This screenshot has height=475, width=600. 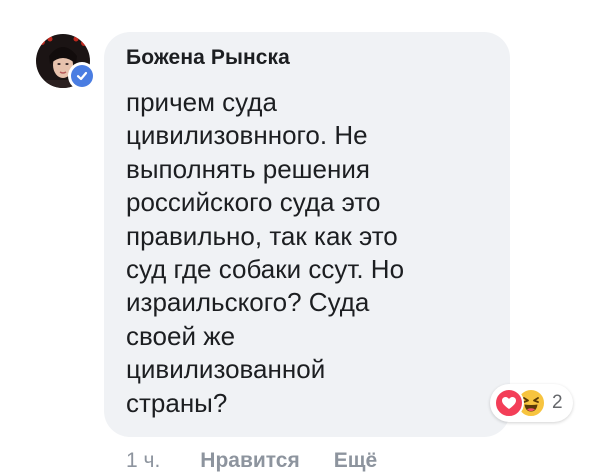 I want to click on comment-author: Божена Рынска, so click(x=208, y=58).